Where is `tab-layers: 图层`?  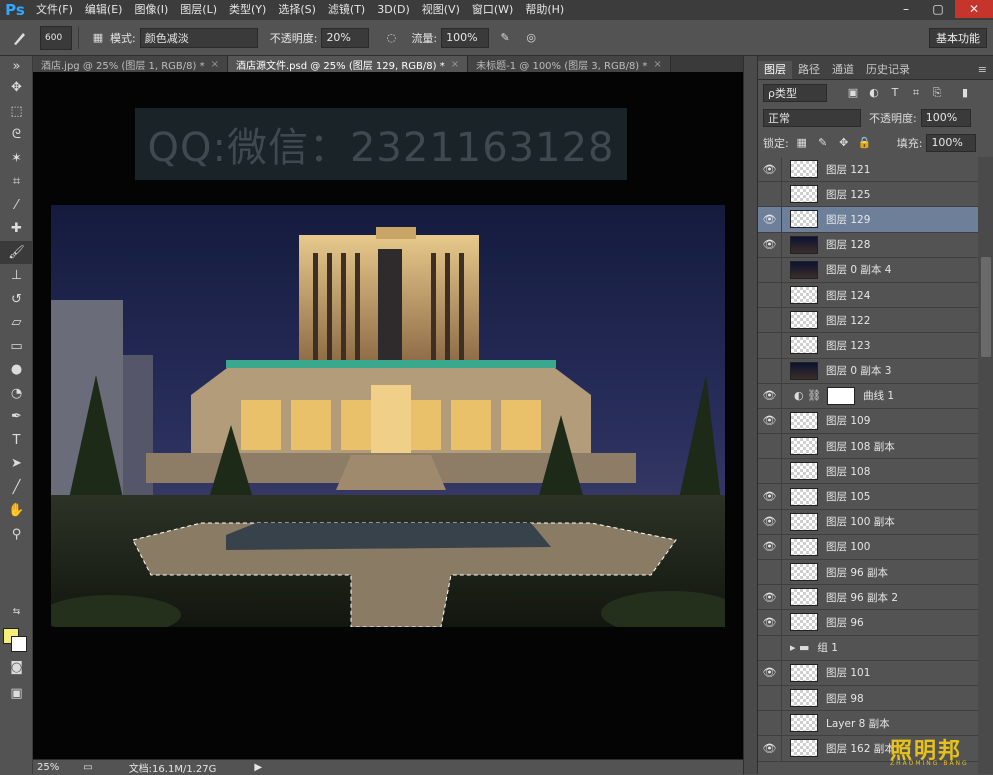 tab-layers: 图层 is located at coordinates (775, 70).